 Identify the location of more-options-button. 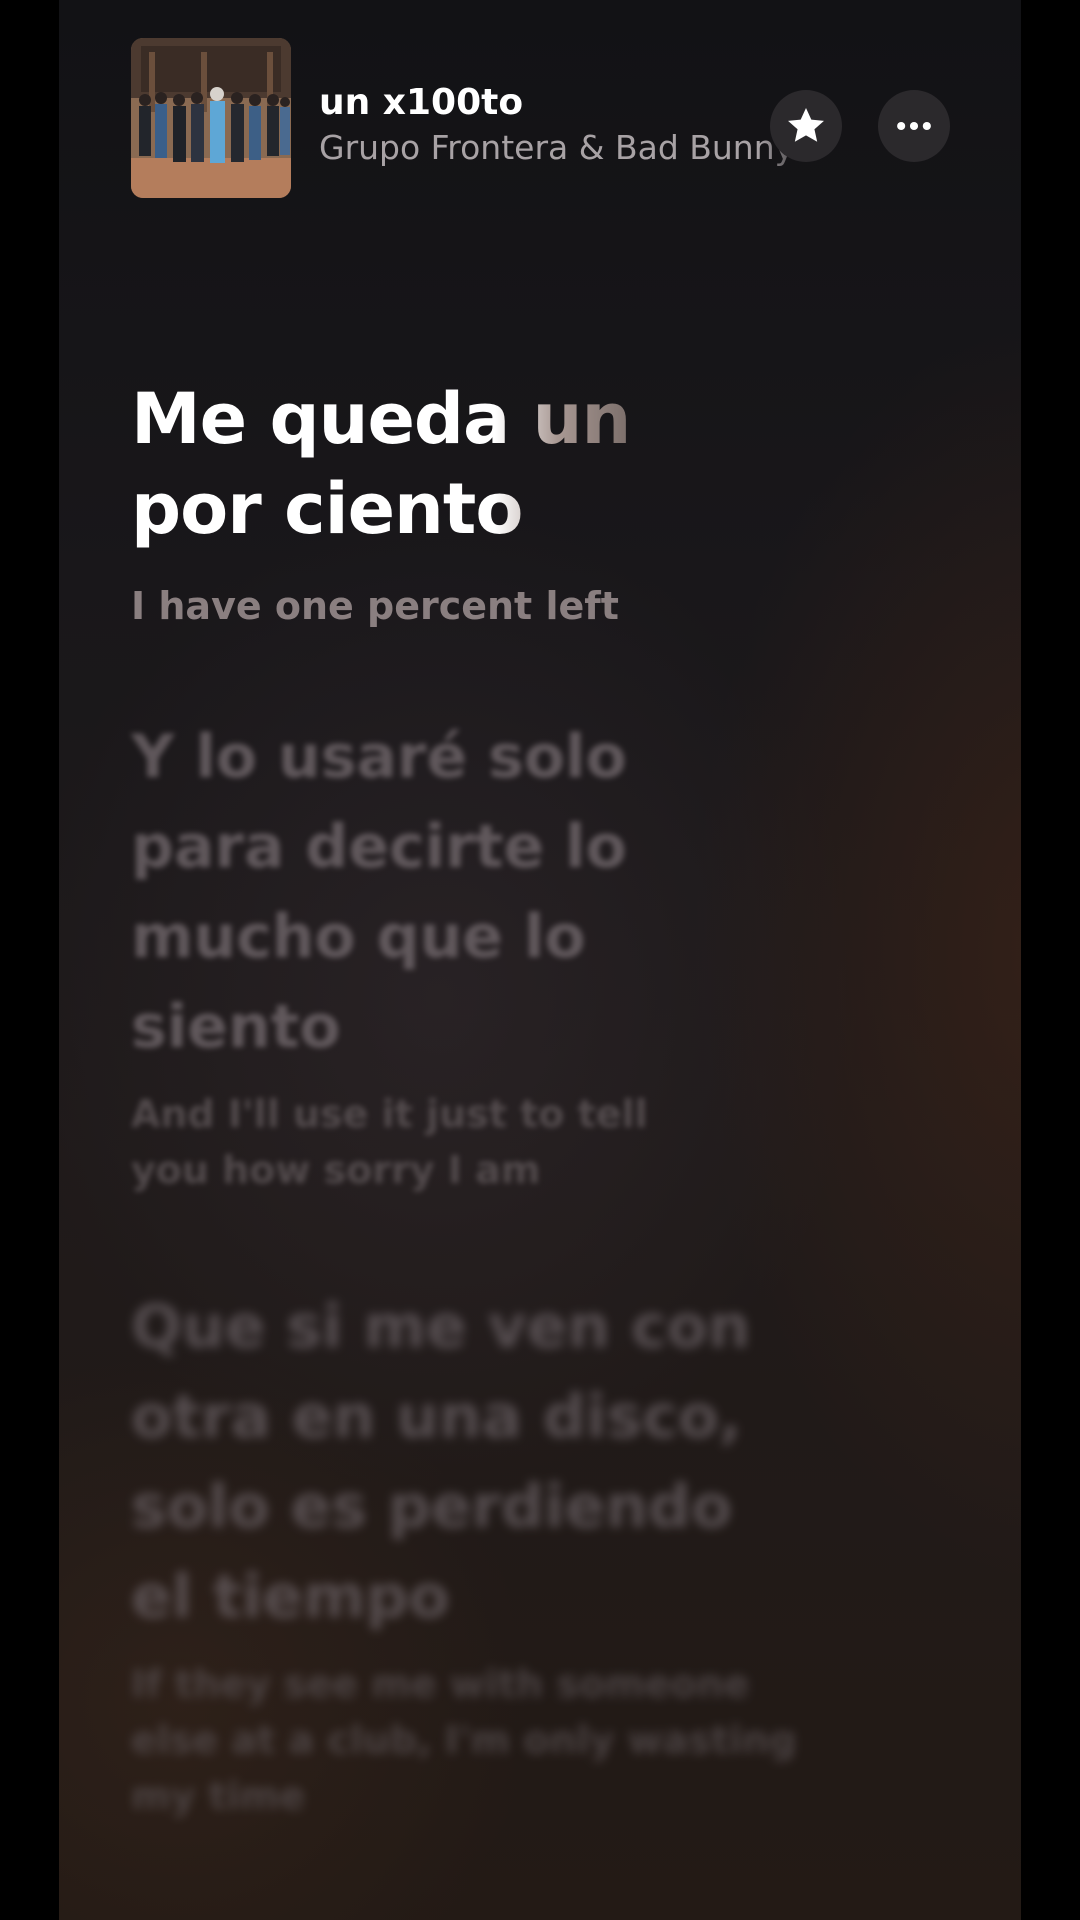
(914, 126).